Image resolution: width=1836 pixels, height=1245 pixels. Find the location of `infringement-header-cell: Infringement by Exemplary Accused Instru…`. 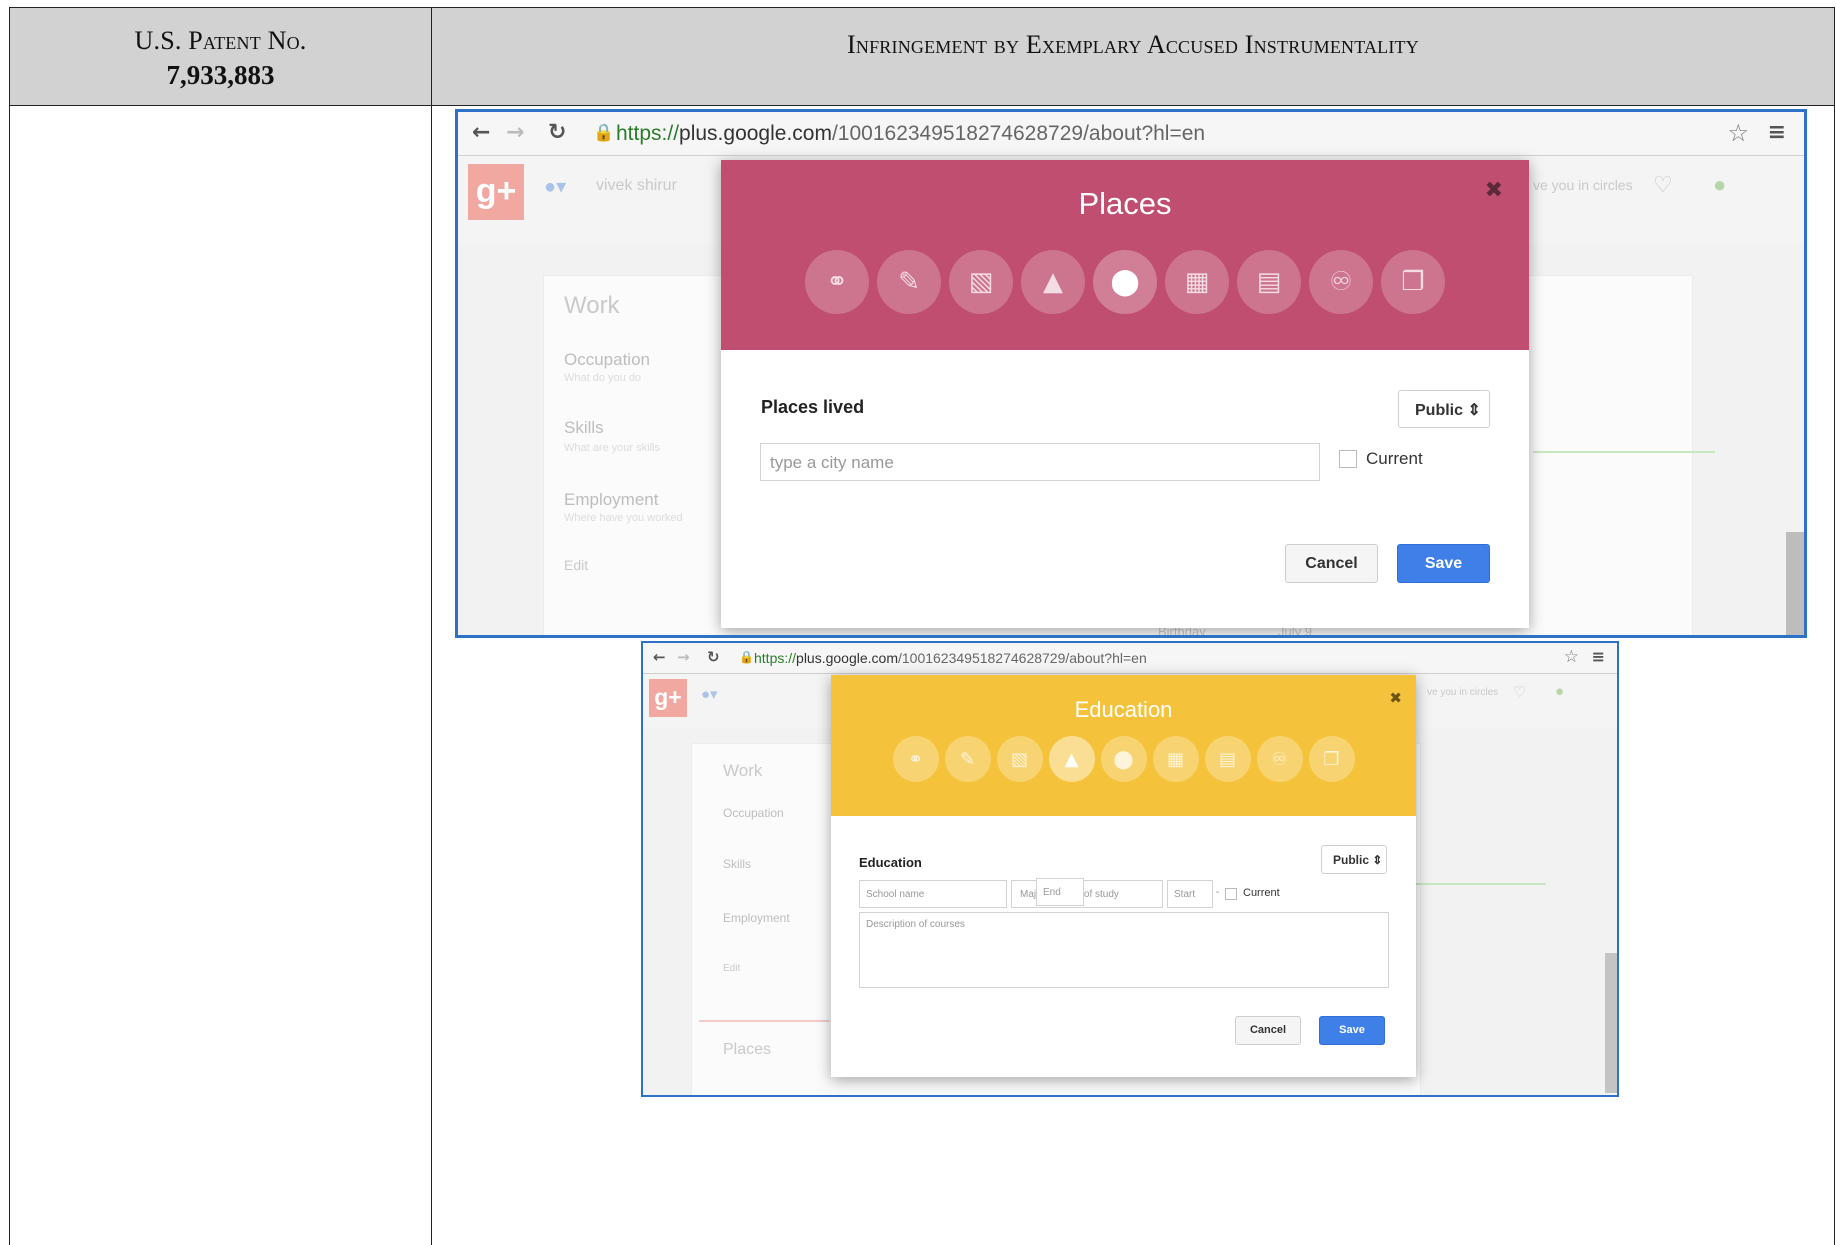

infringement-header-cell: Infringement by Exemplary Accused Instru… is located at coordinates (1133, 57).